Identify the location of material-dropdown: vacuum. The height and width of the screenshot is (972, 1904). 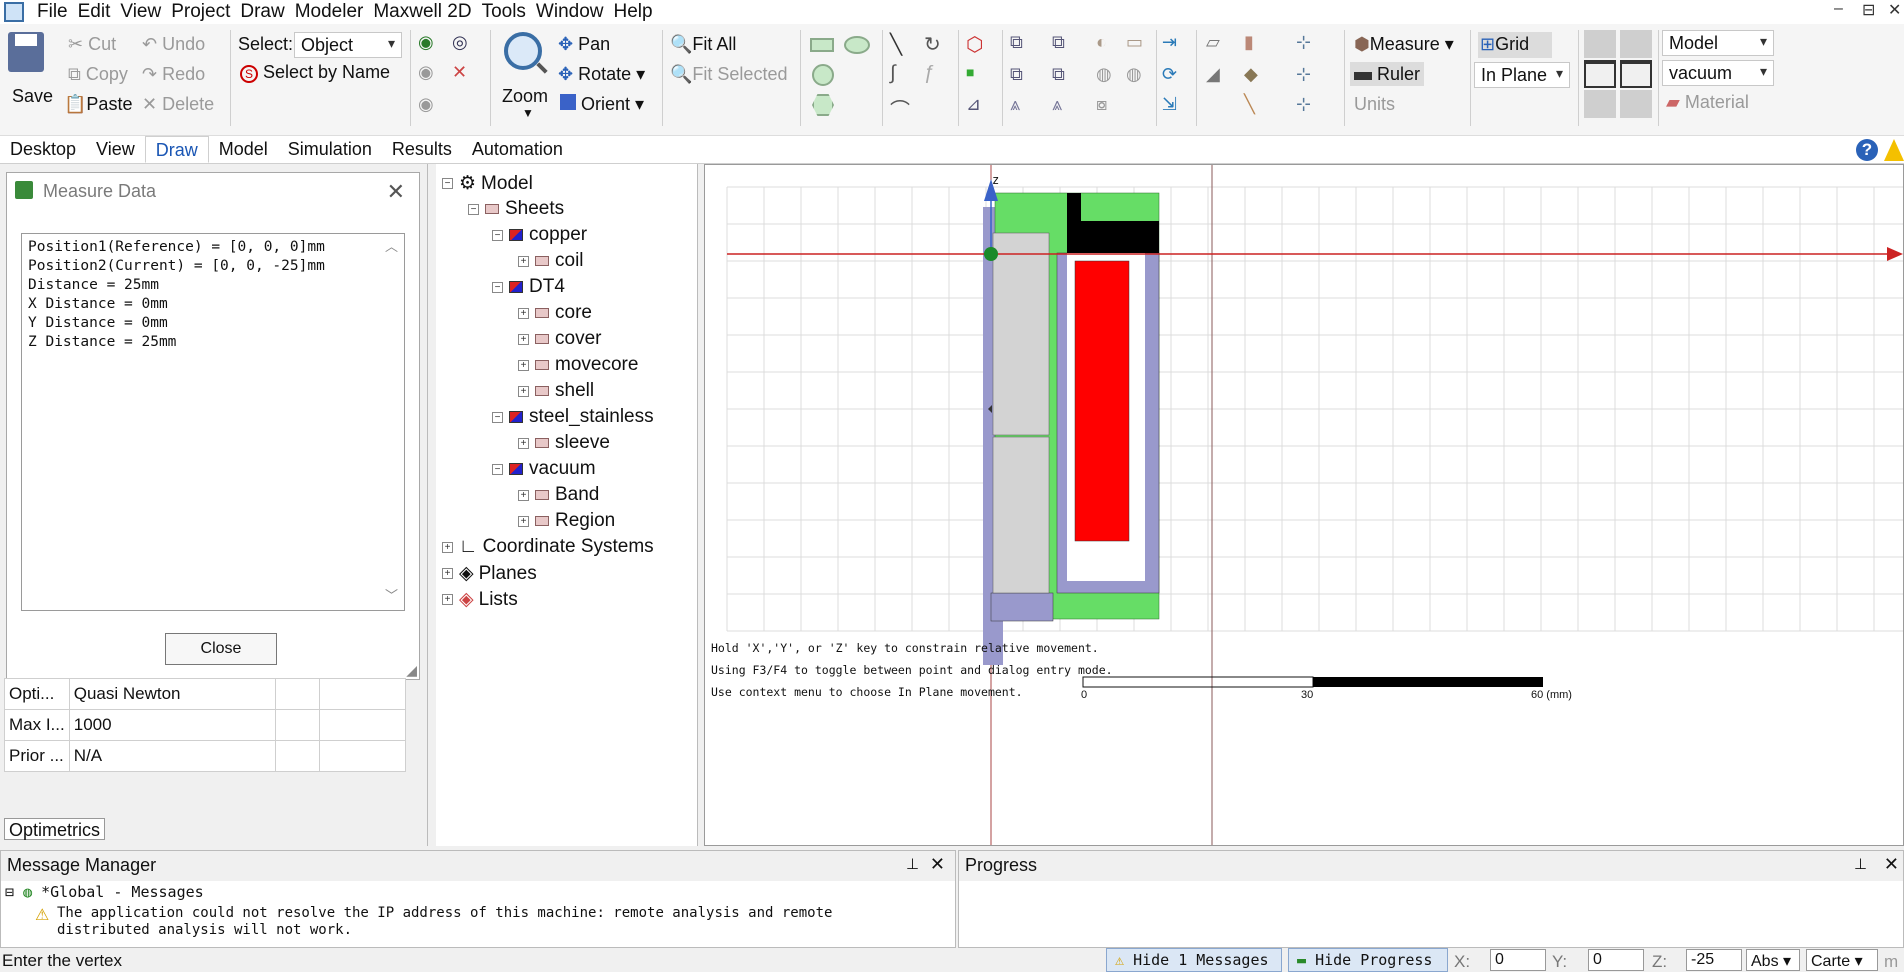
(1718, 73).